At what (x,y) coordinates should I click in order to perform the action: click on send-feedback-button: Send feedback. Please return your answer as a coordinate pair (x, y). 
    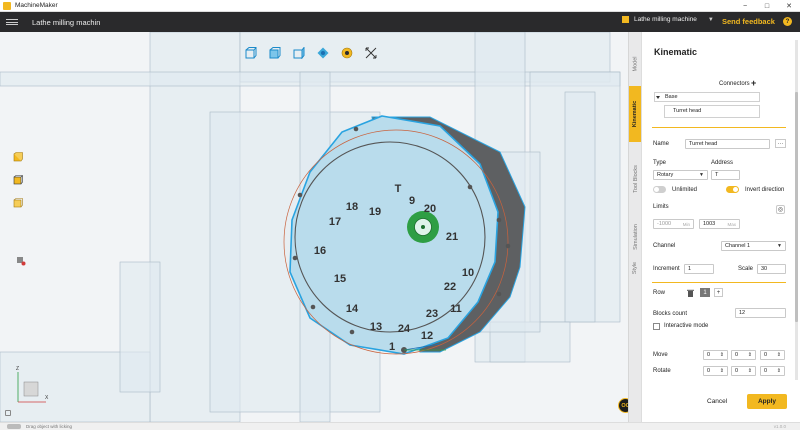
    Looking at the image, I should click on (748, 21).